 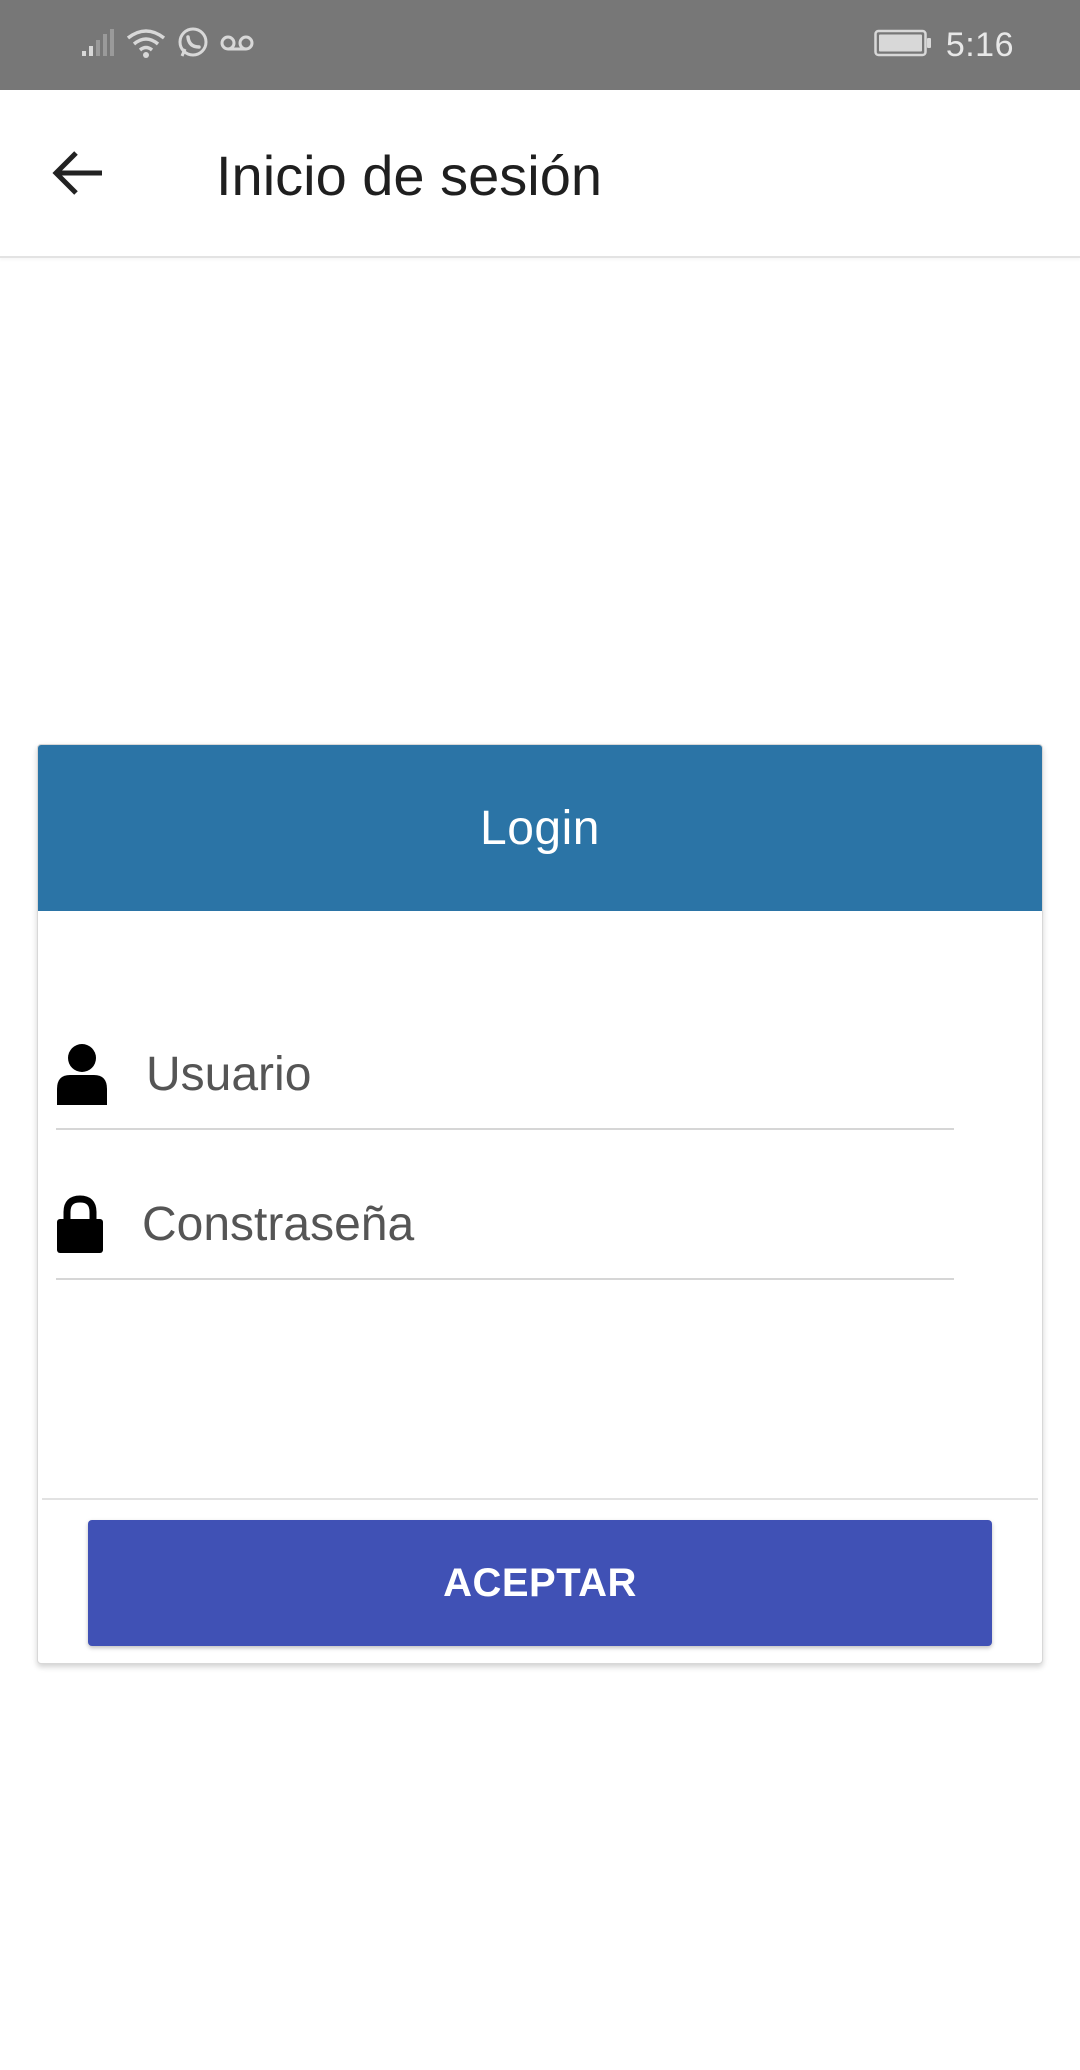 What do you see at coordinates (540, 1499) in the screenshot?
I see `card-divider` at bounding box center [540, 1499].